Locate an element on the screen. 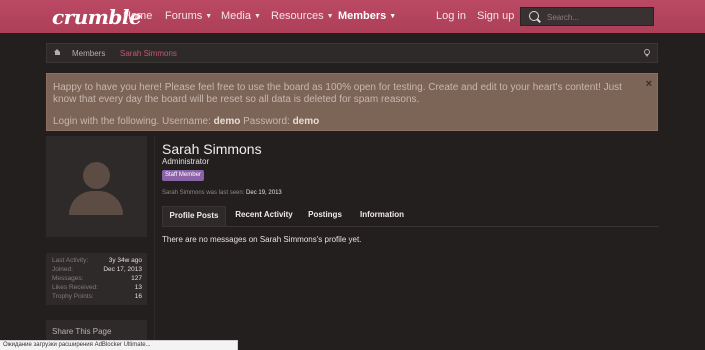  profile-name: Sarah Simmons is located at coordinates (212, 149).